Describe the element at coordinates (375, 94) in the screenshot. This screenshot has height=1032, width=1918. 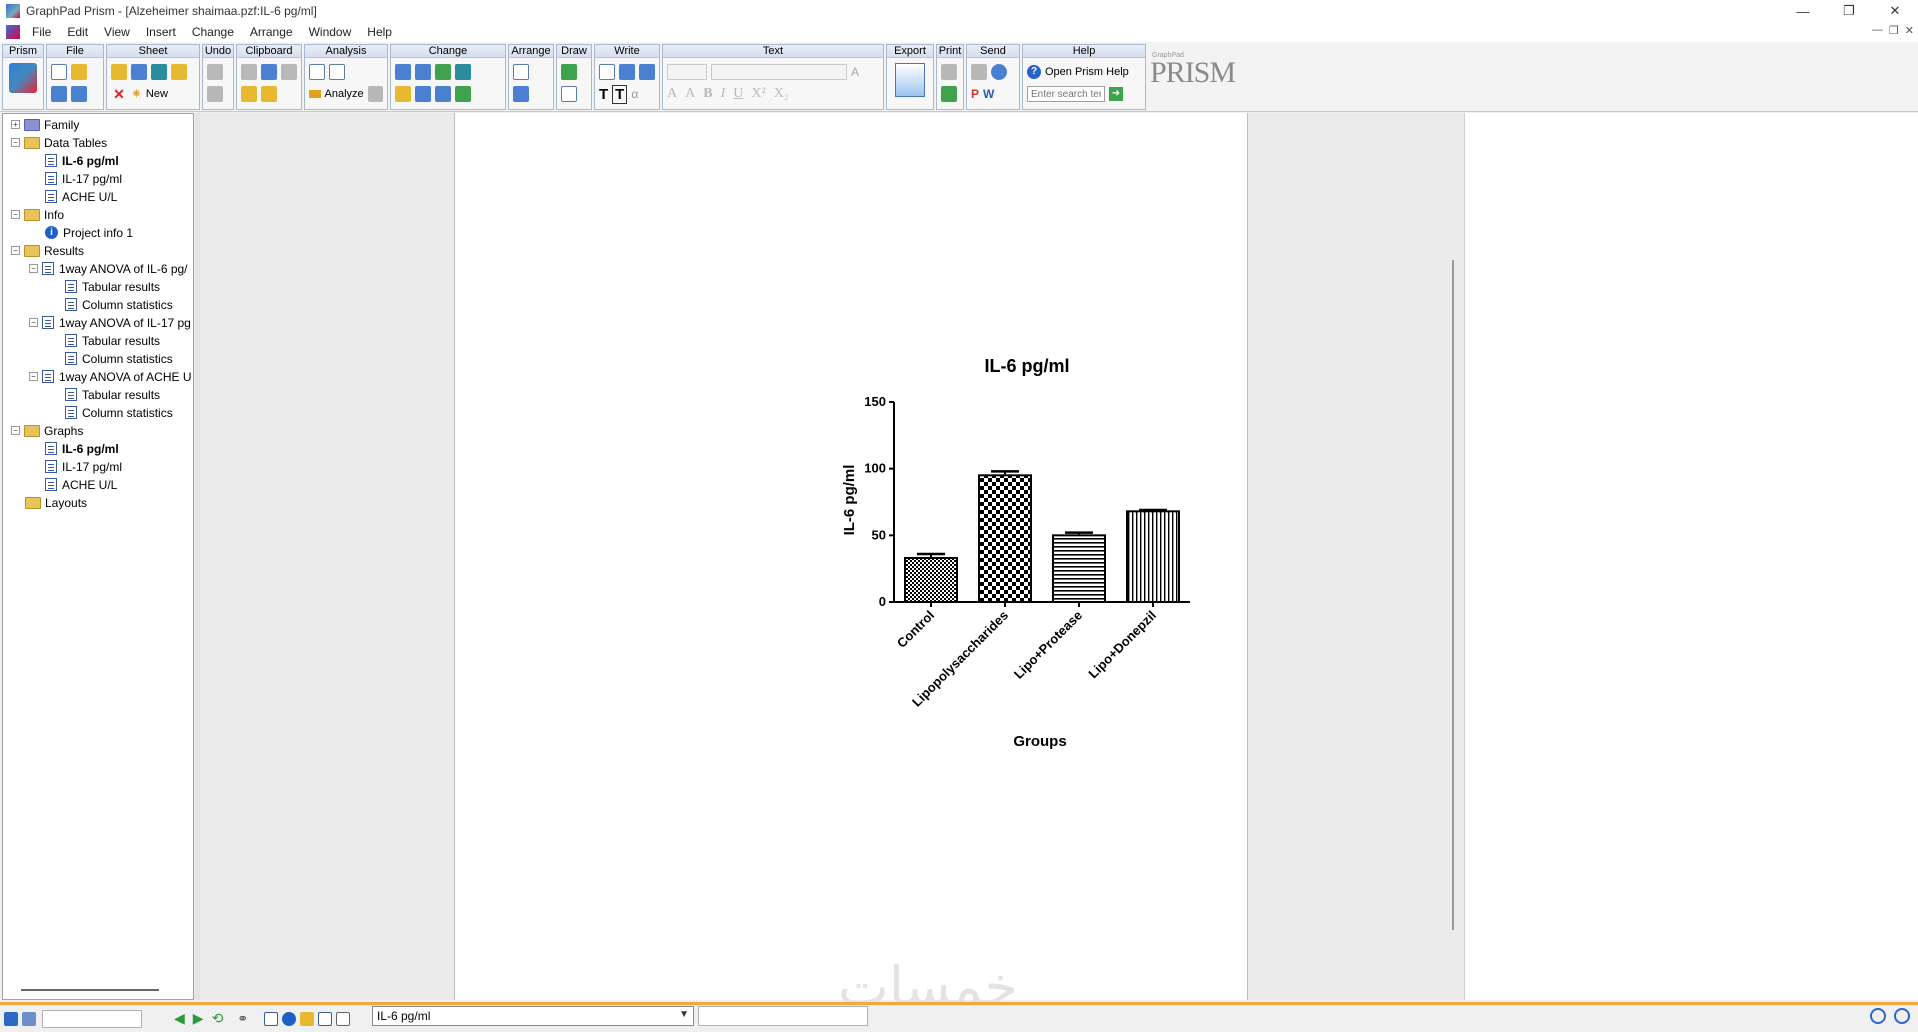
I see `table-icon` at that location.